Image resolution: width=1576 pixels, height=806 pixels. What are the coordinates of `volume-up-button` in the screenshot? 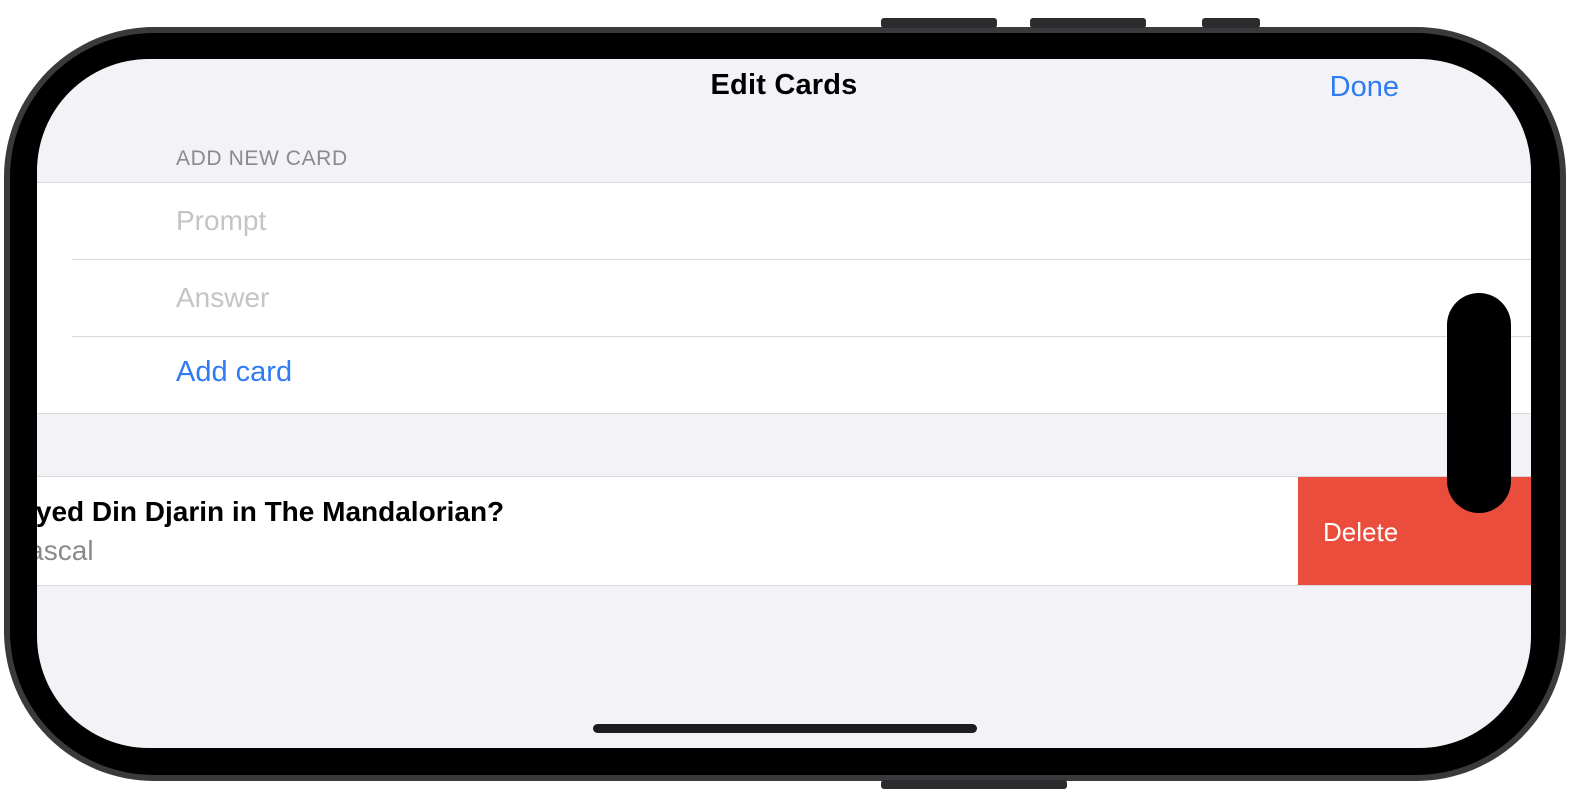 It's located at (939, 23).